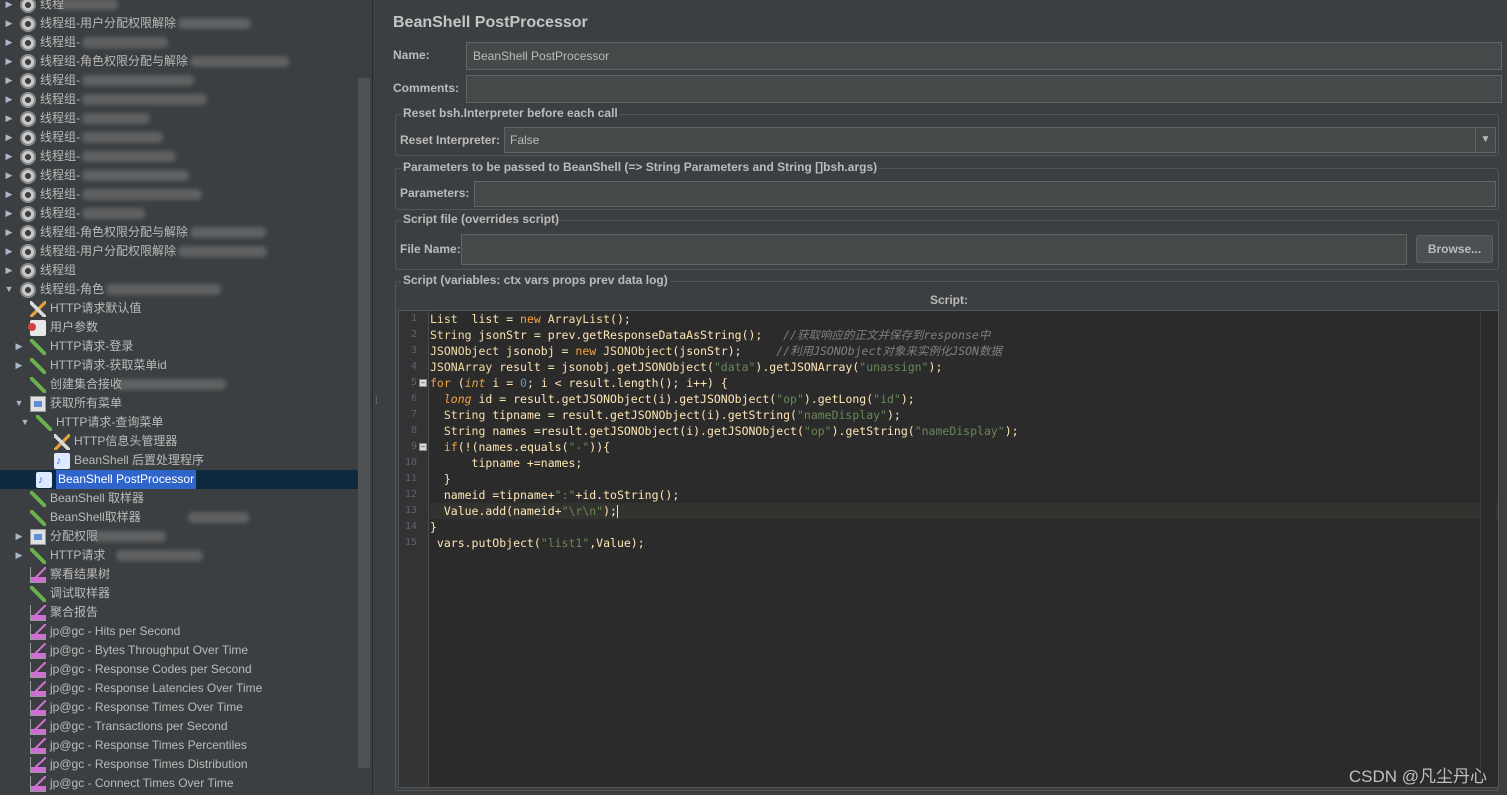 This screenshot has width=1507, height=795. Describe the element at coordinates (179, 688) in the screenshot. I see `tree-item: jp@gc - Response Latencies Over Time` at that location.